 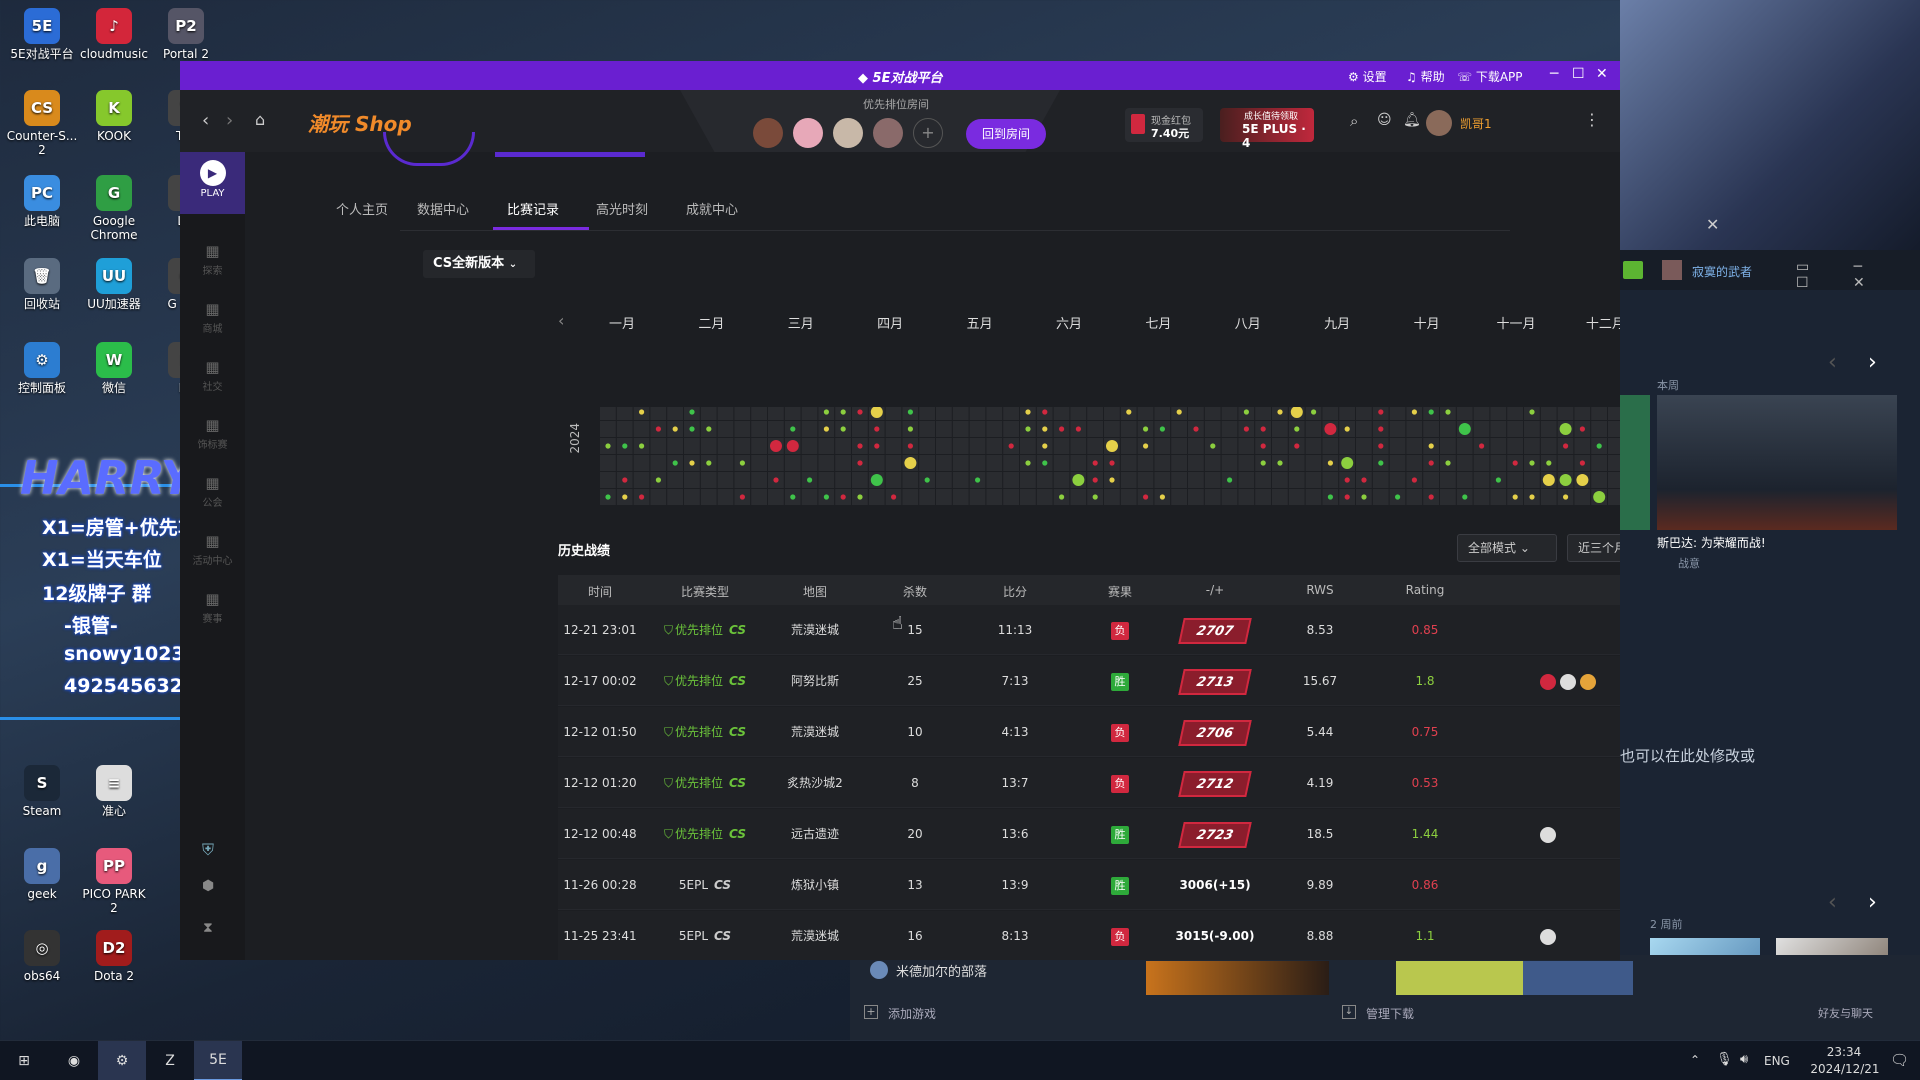 What do you see at coordinates (1711, 542) in the screenshot?
I see `game-title: 斯巴达: 为荣耀而战!` at bounding box center [1711, 542].